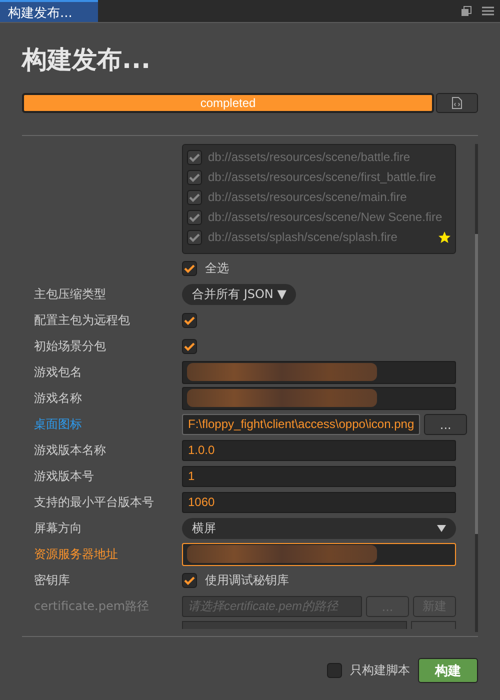  Describe the element at coordinates (319, 502) in the screenshot. I see `text-field: 1060` at that location.